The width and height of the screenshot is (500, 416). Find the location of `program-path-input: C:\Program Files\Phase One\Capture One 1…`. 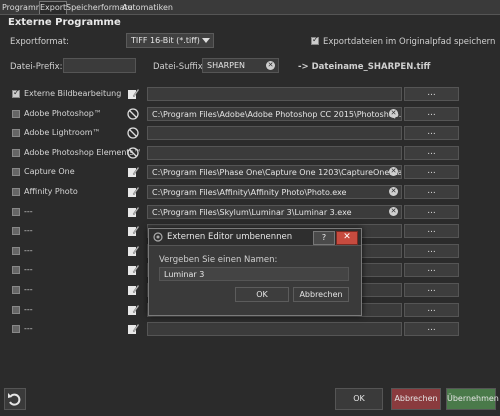

program-path-input: C:\Program Files\Phase One\Capture One 1… is located at coordinates (274, 172).